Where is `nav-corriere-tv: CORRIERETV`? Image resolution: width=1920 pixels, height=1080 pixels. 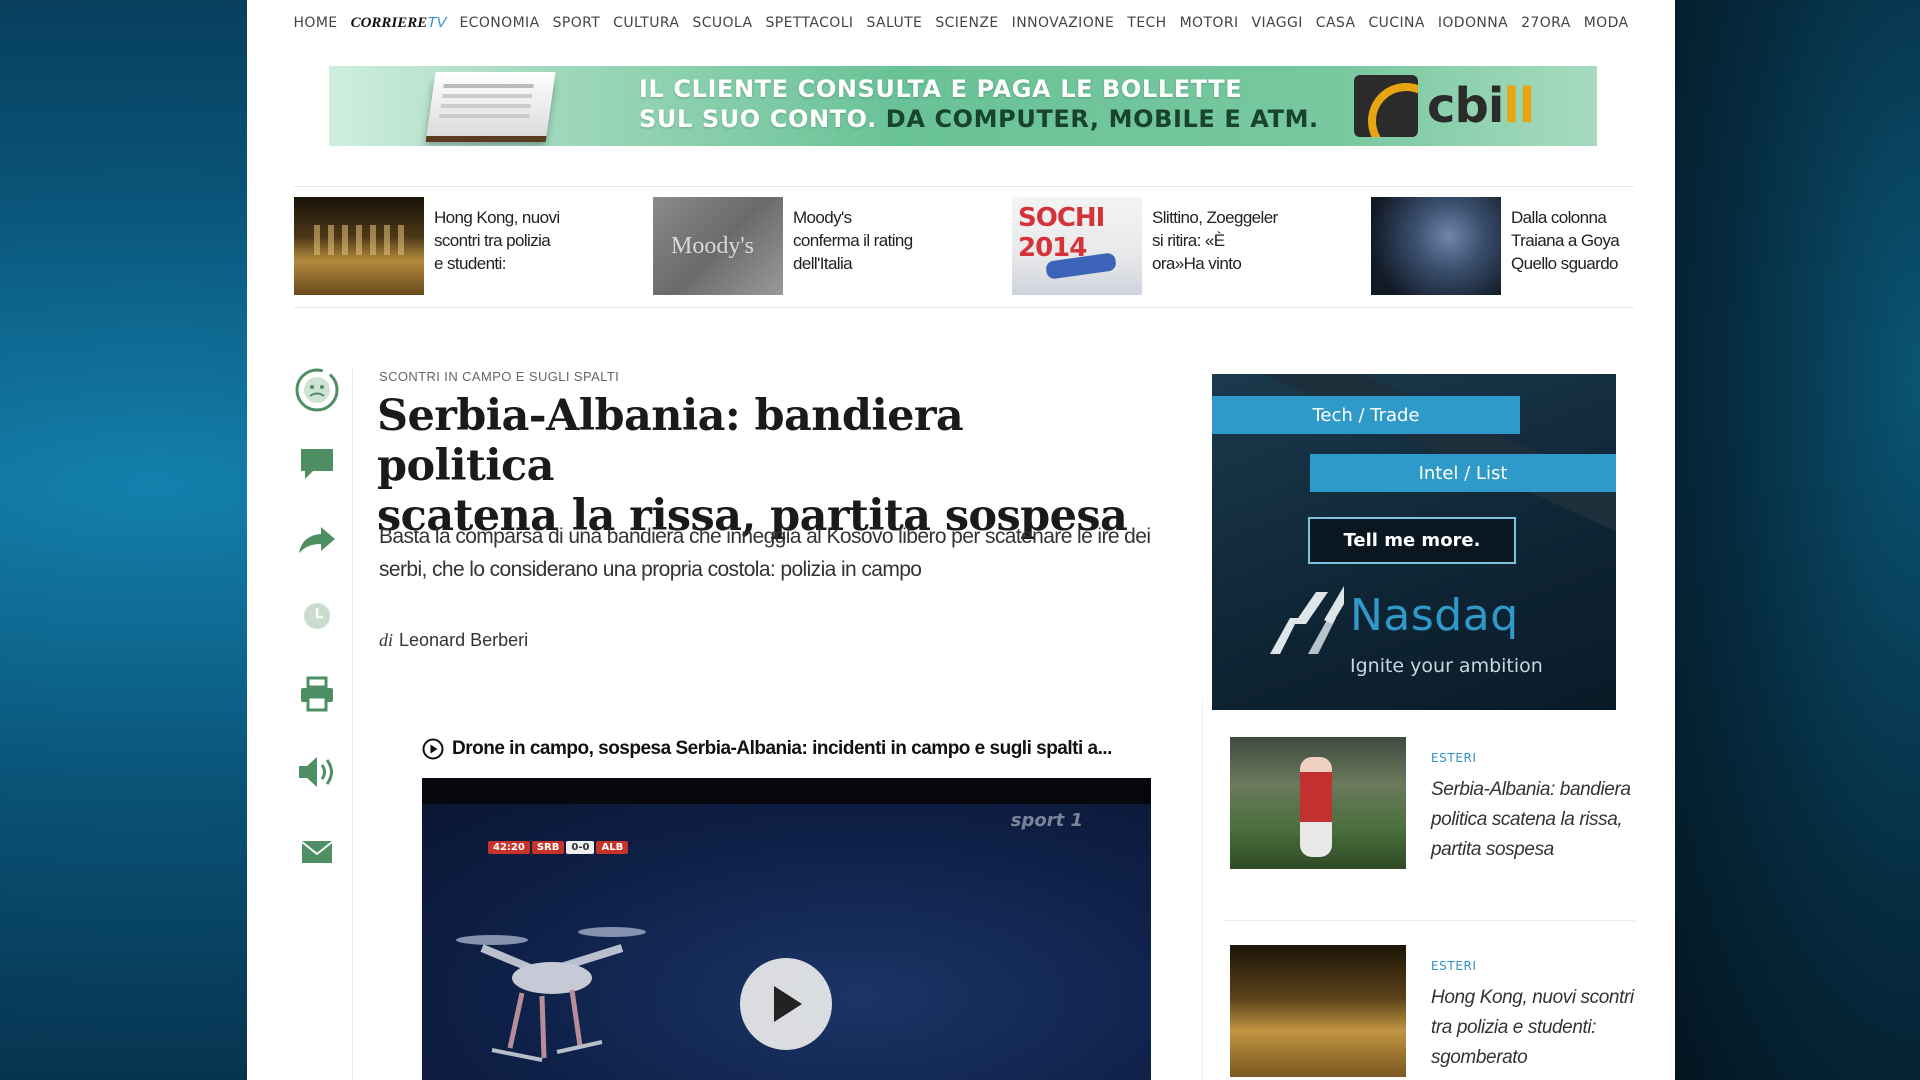
nav-corriere-tv: CORRIERETV is located at coordinates (399, 23).